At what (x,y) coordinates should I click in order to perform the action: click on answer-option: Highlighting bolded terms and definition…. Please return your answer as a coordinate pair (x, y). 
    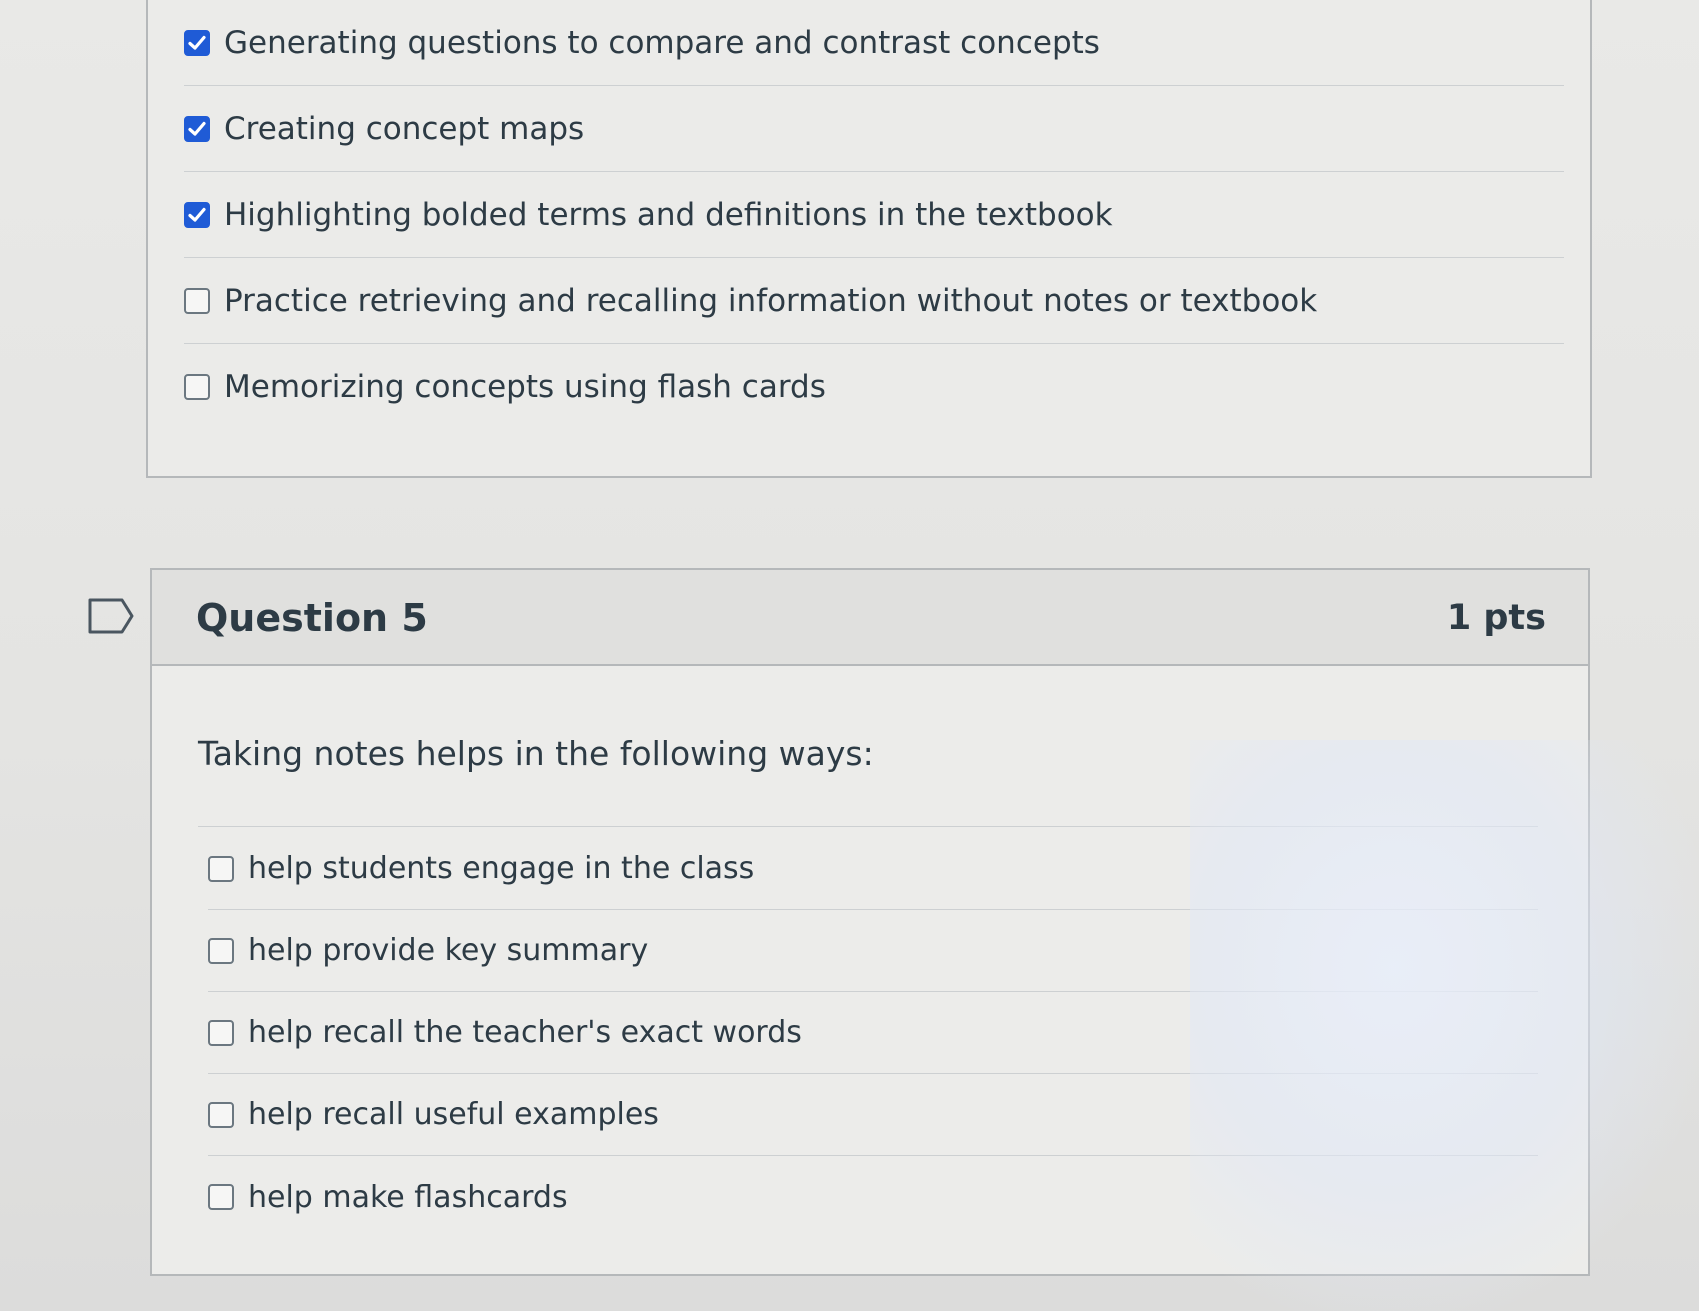
    Looking at the image, I should click on (874, 215).